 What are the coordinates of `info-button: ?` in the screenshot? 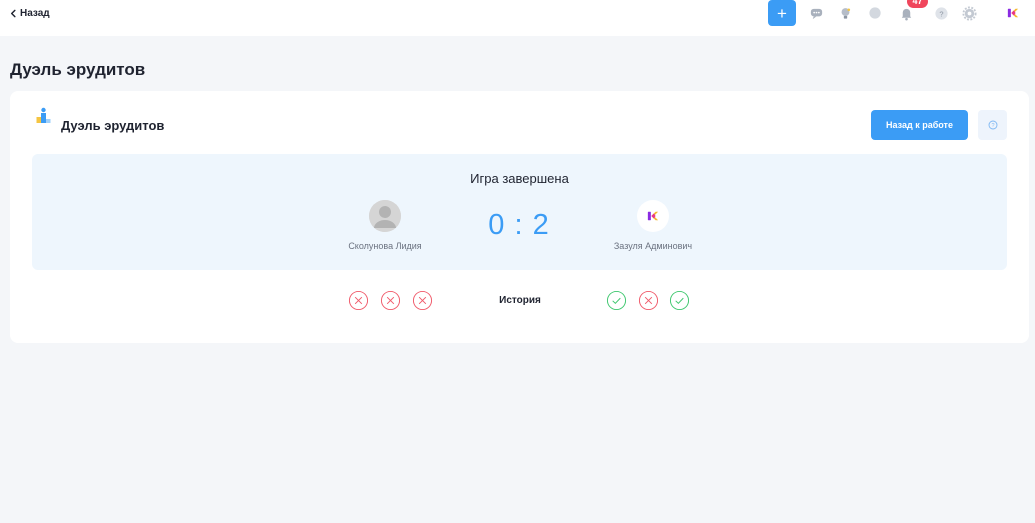 It's located at (992, 125).